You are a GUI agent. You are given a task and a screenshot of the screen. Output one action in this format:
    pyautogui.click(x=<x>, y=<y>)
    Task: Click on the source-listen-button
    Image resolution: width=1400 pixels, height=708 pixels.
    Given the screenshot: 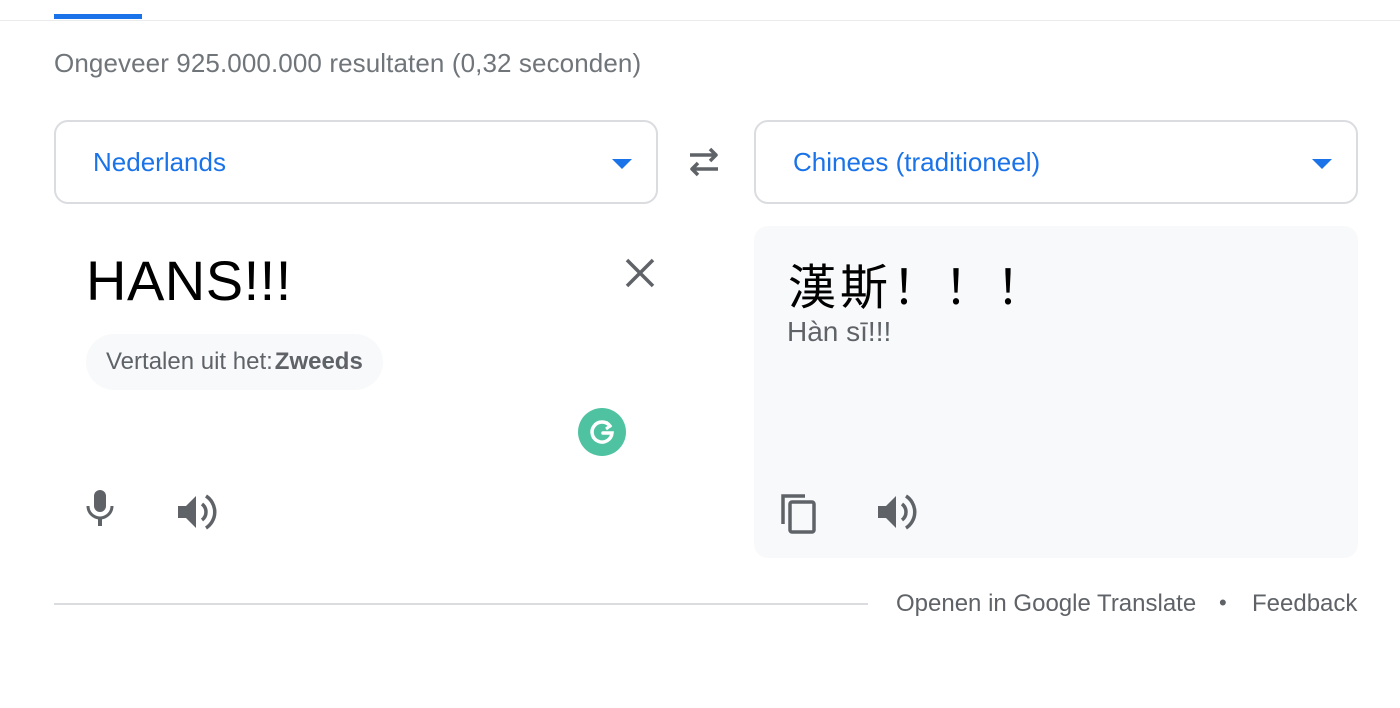 What is the action you would take?
    pyautogui.click(x=196, y=512)
    